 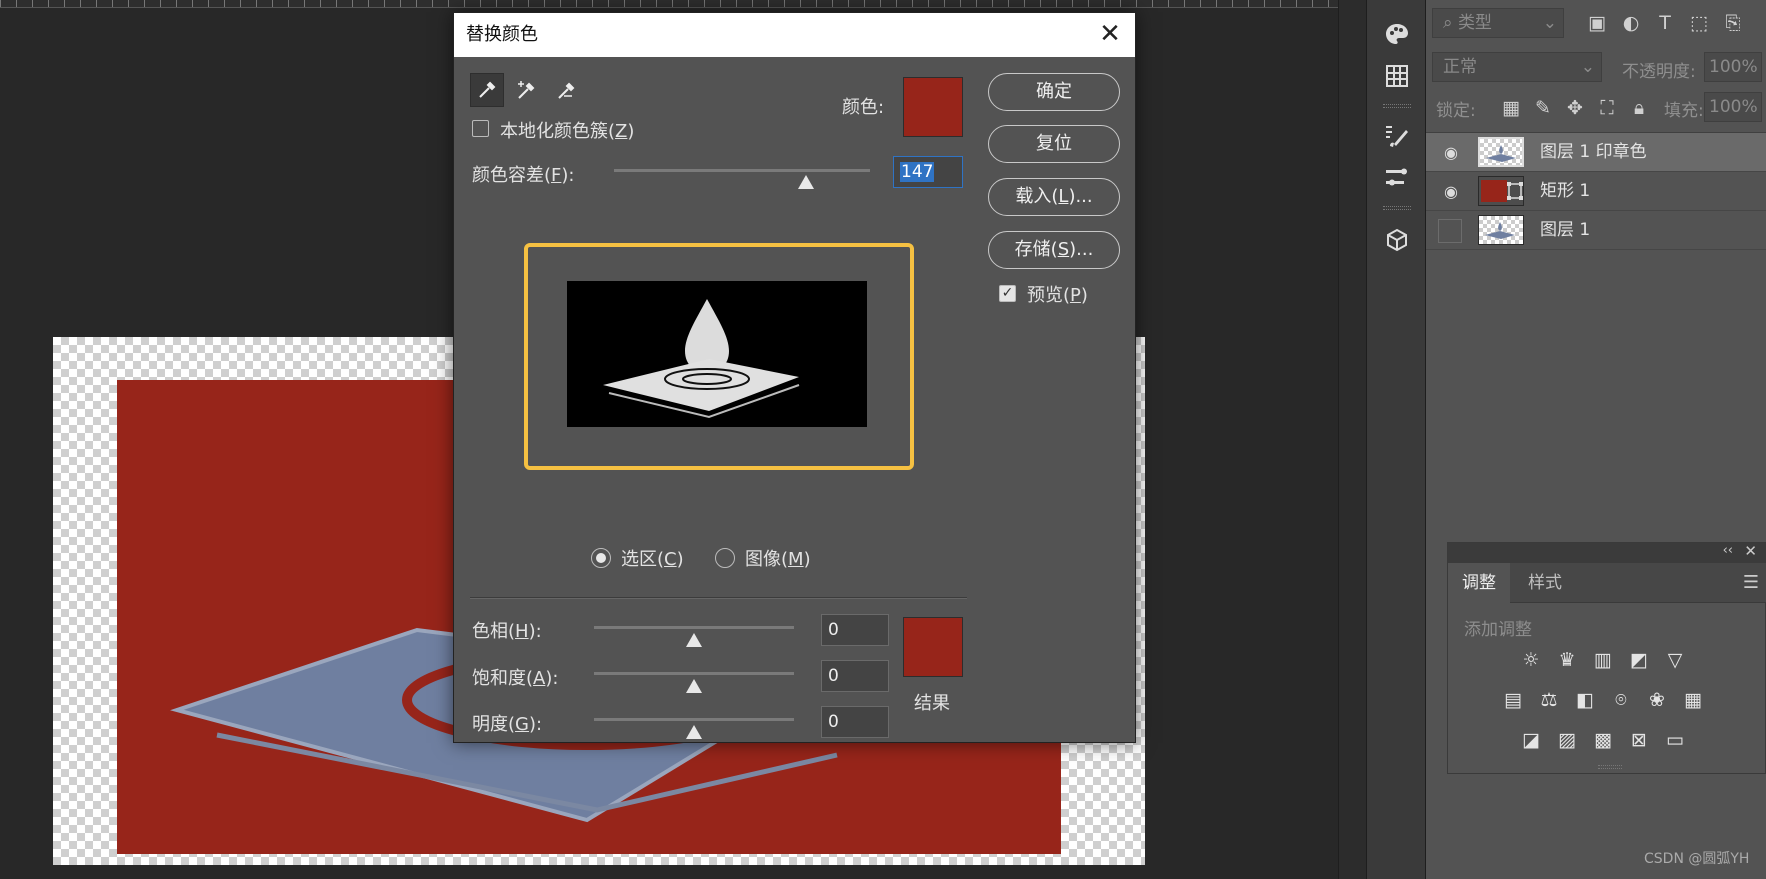 I want to click on photo-filter-icon: ⌾, so click(x=1621, y=700).